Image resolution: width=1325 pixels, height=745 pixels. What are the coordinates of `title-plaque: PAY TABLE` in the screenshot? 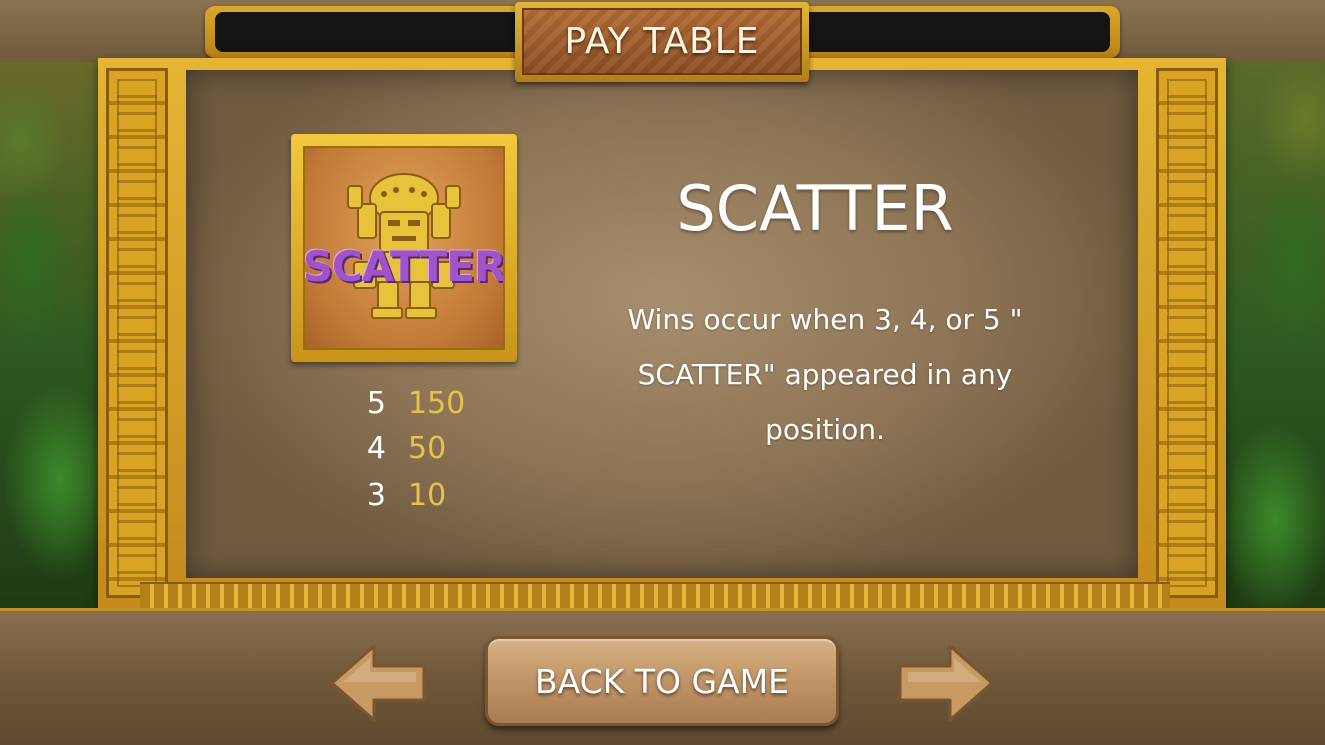 It's located at (662, 42).